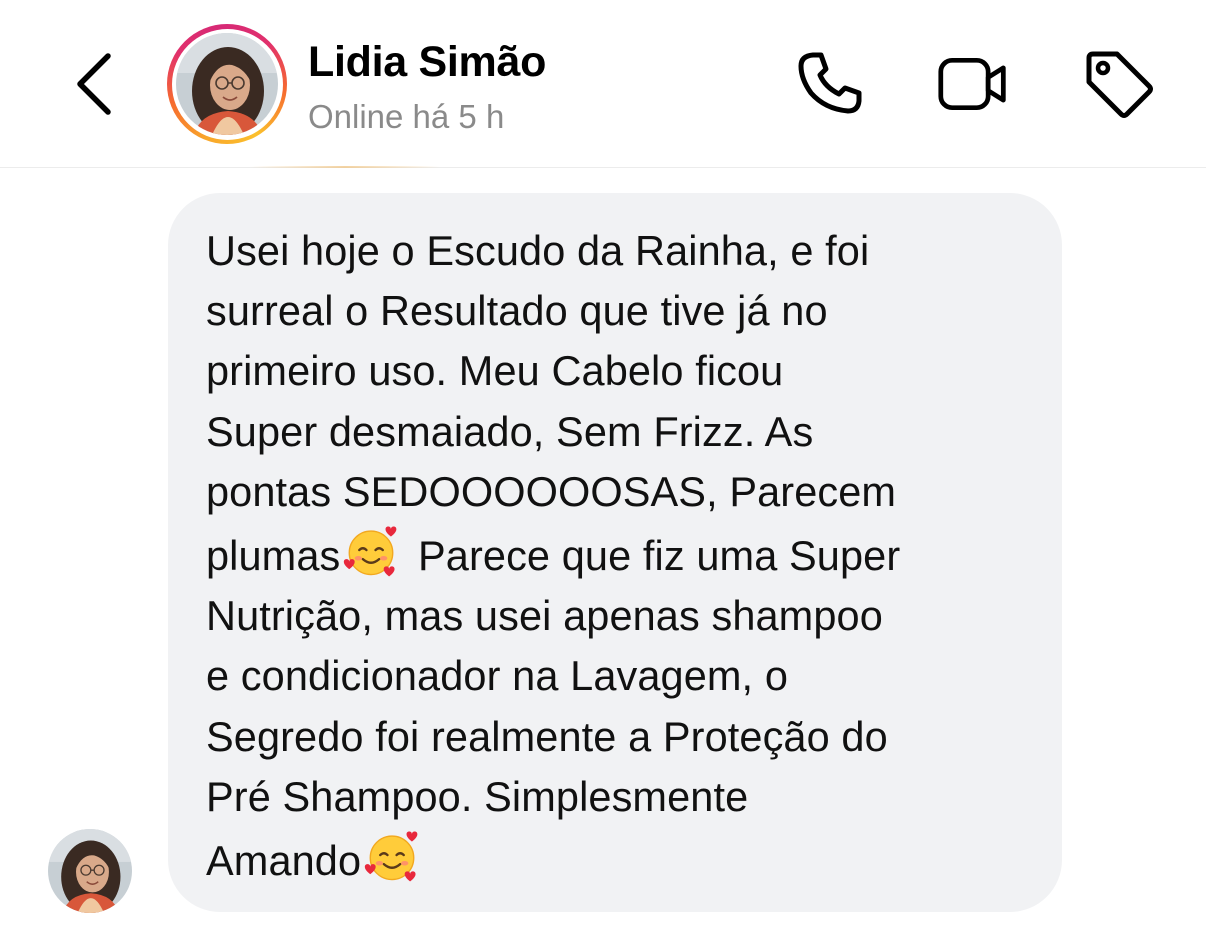 This screenshot has height=948, width=1206. I want to click on chevron-left-icon, so click(94, 84).